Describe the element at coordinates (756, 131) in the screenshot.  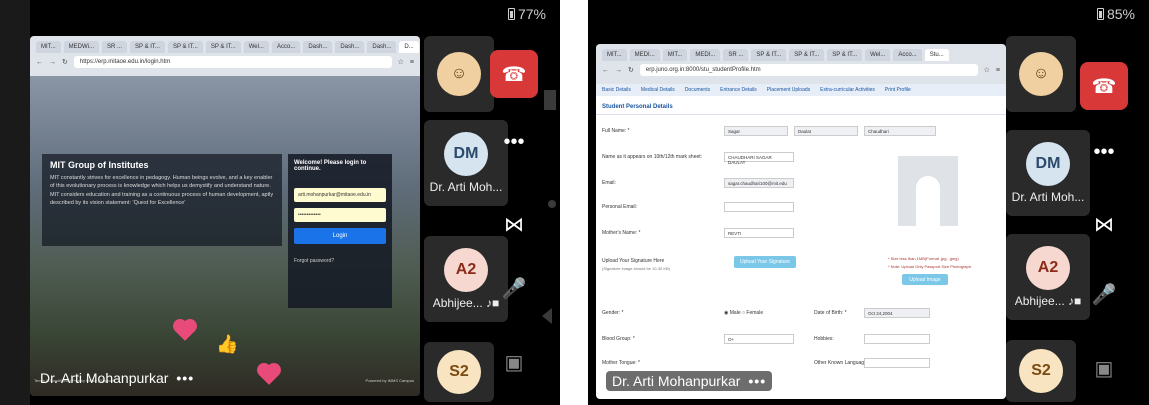
I see `first-name-field: Sagar` at that location.